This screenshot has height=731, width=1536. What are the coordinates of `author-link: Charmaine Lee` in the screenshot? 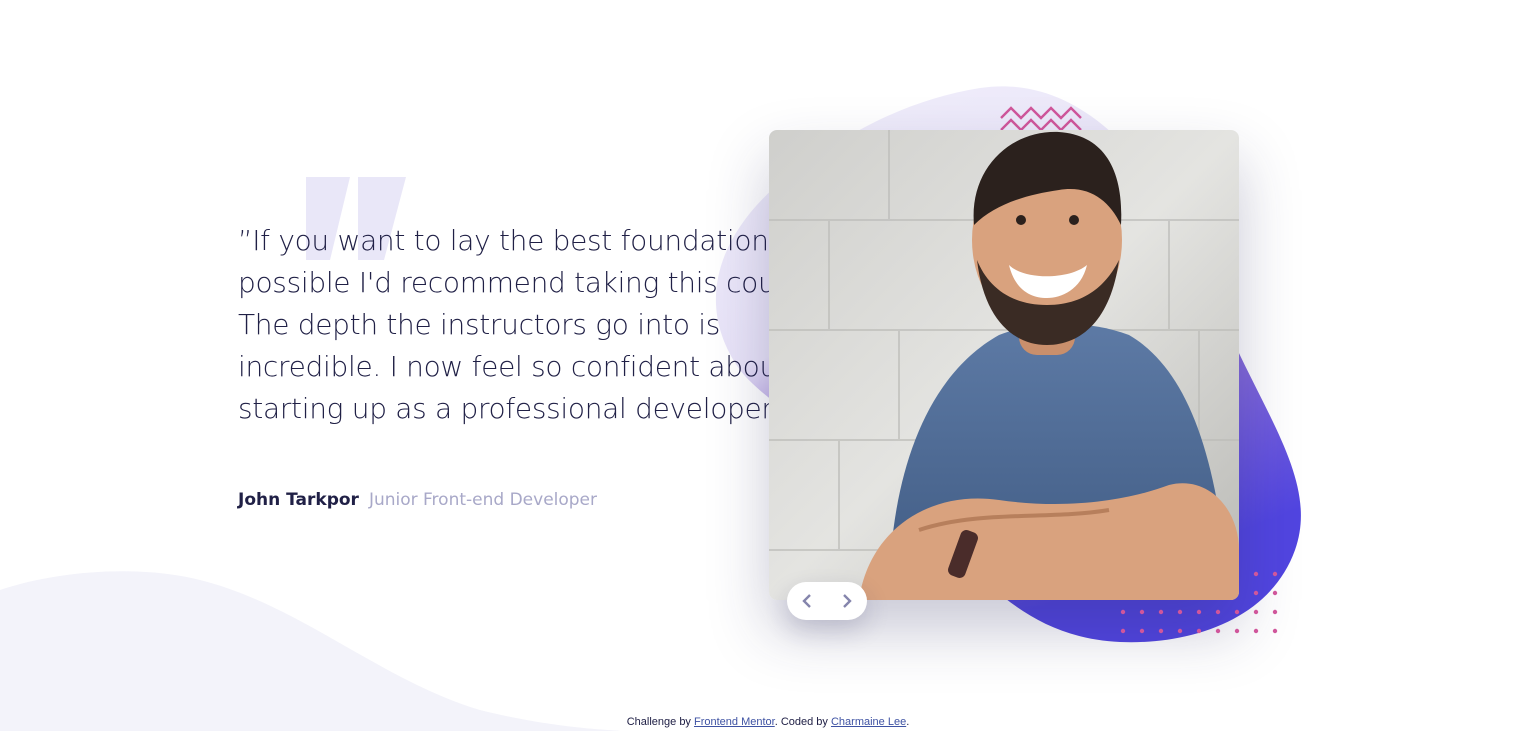 It's located at (868, 722).